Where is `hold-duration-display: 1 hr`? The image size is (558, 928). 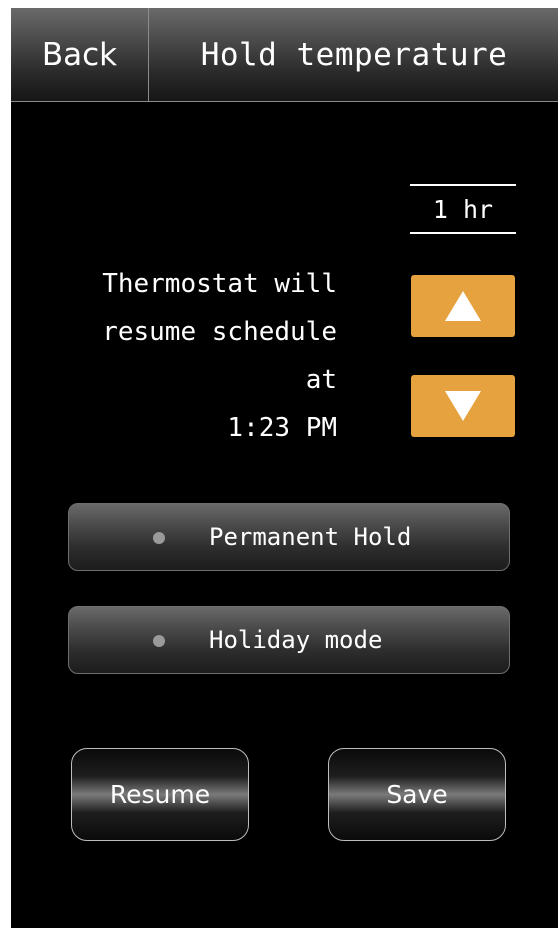 hold-duration-display: 1 hr is located at coordinates (463, 209).